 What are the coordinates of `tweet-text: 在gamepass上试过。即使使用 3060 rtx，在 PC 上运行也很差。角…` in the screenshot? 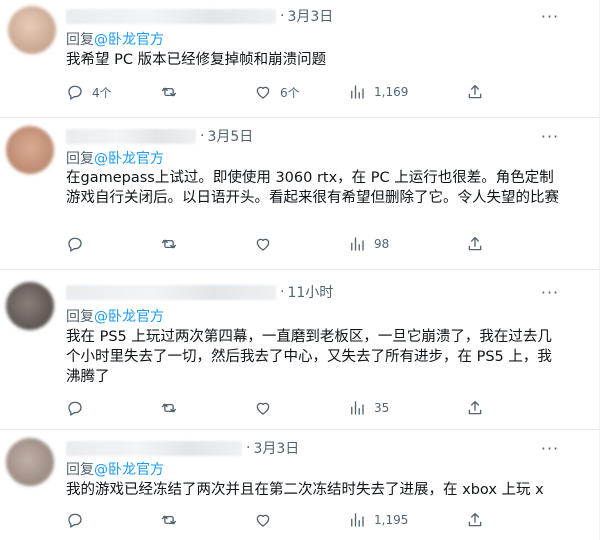 It's located at (312, 188).